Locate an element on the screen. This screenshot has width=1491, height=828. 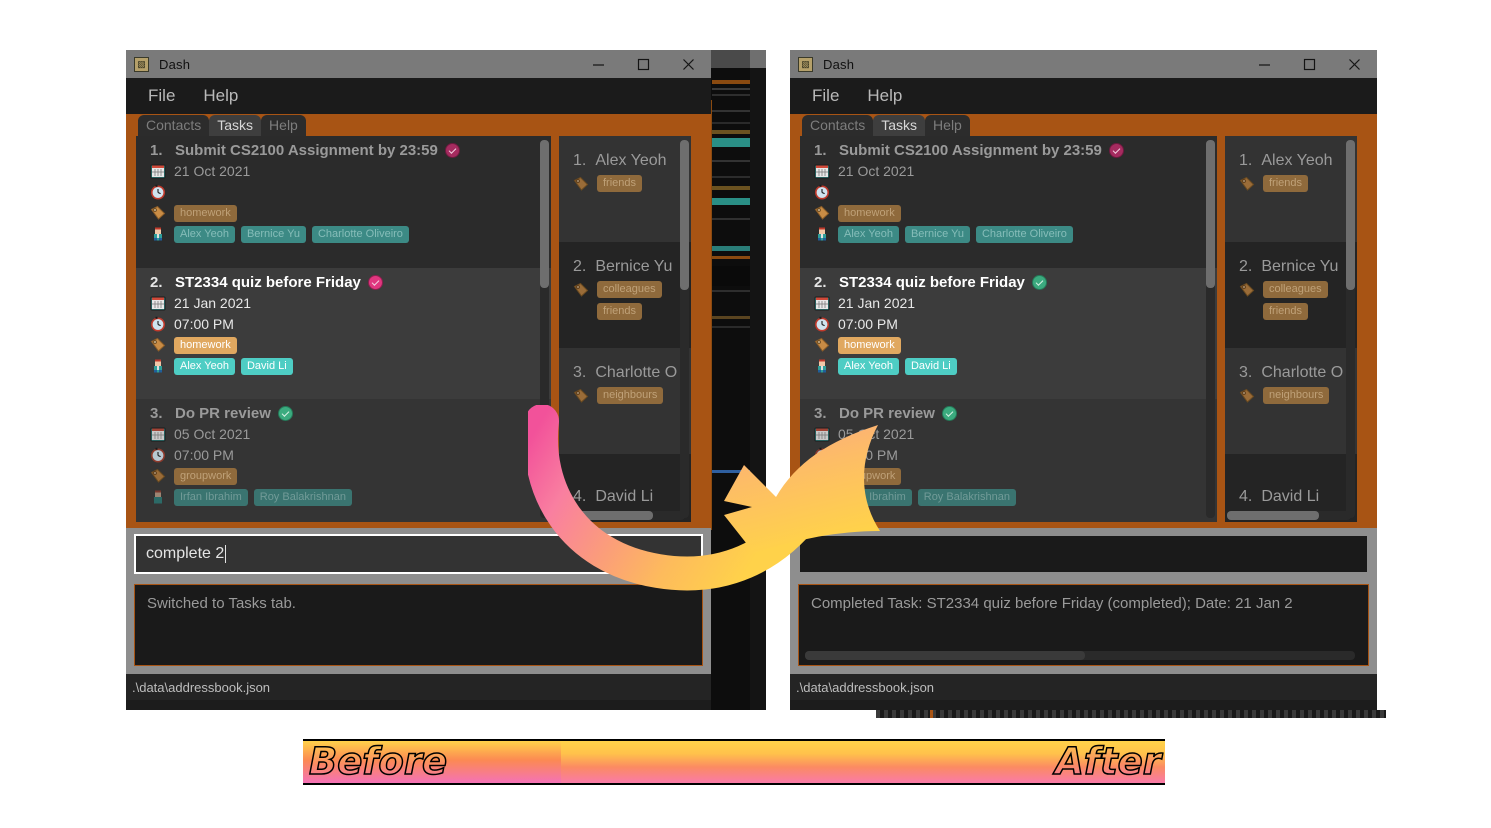
command-input is located at coordinates (1083, 554).